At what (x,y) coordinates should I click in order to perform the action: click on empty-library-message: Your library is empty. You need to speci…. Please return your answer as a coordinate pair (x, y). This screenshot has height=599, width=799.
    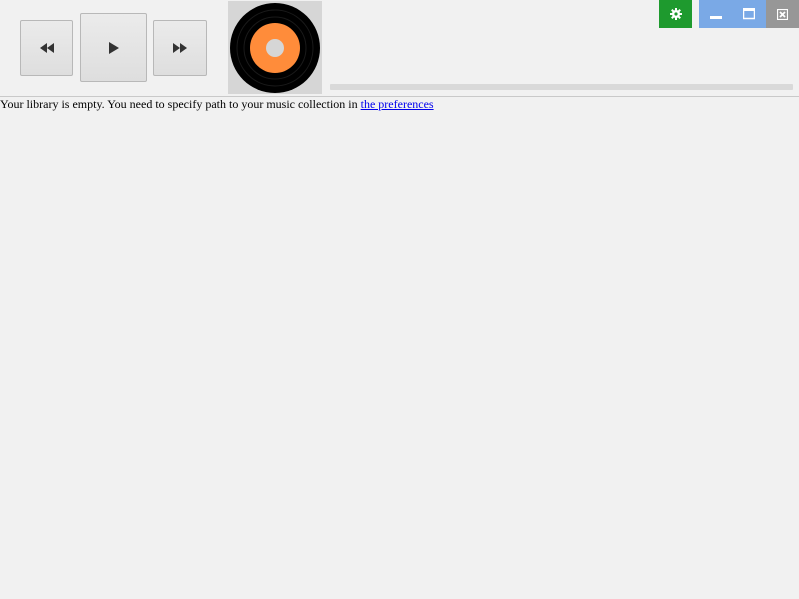
    Looking at the image, I should click on (217, 104).